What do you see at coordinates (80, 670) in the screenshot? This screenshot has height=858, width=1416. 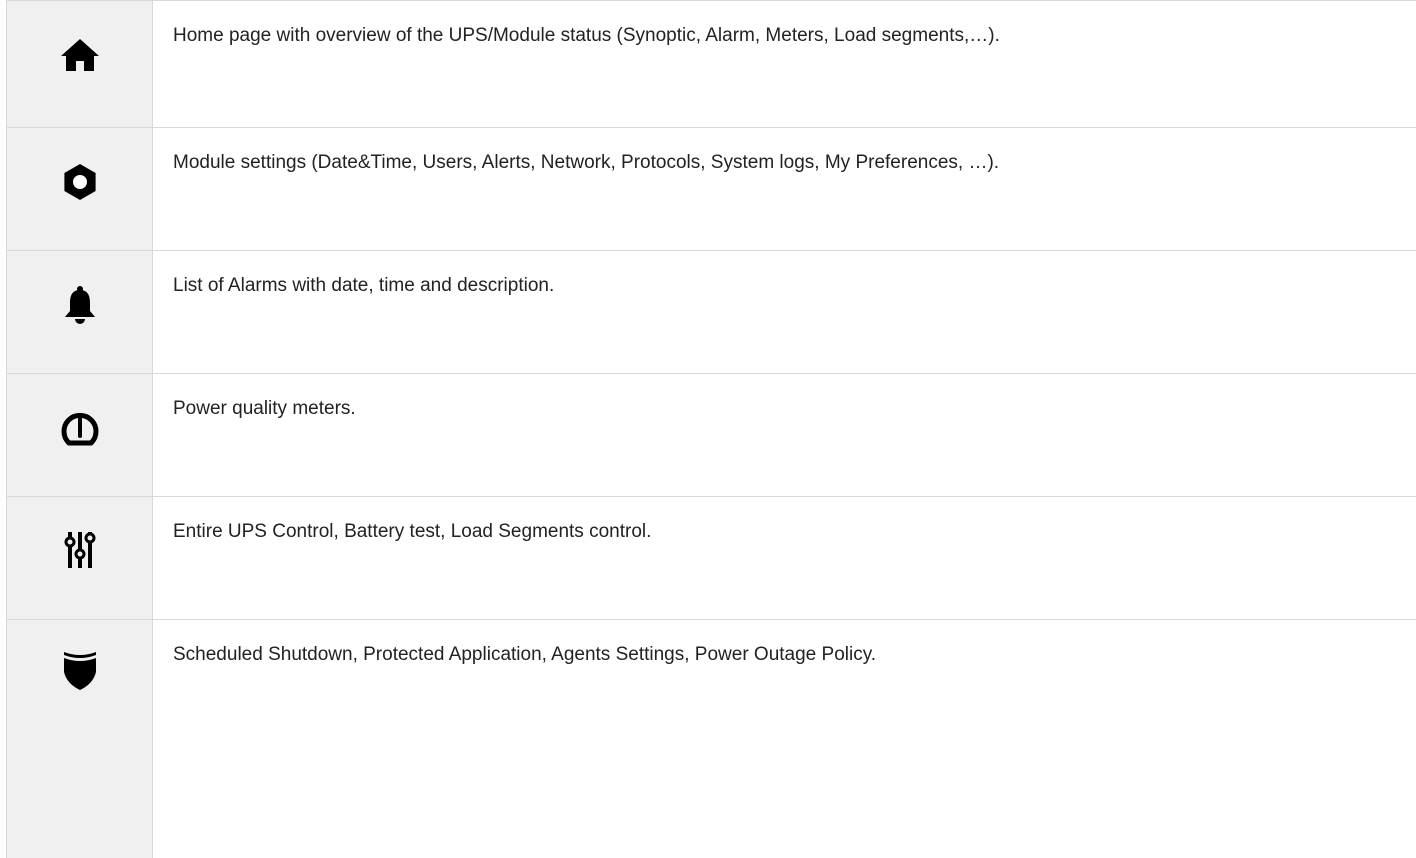 I see `shield-icon` at bounding box center [80, 670].